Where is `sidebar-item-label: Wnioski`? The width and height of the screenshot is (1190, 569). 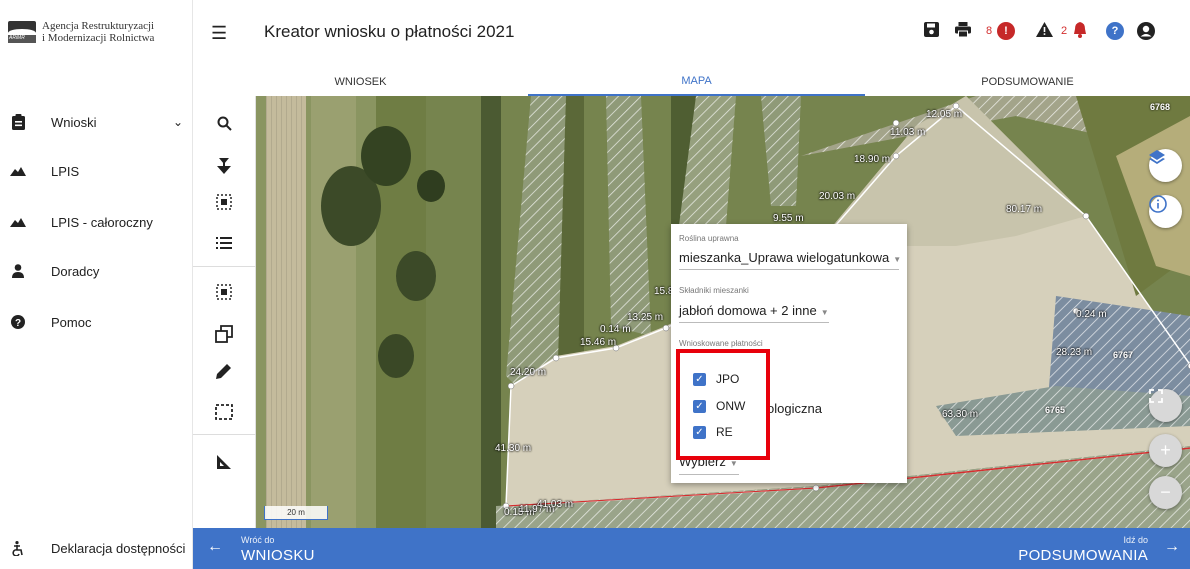
sidebar-item-label: Wnioski is located at coordinates (74, 122).